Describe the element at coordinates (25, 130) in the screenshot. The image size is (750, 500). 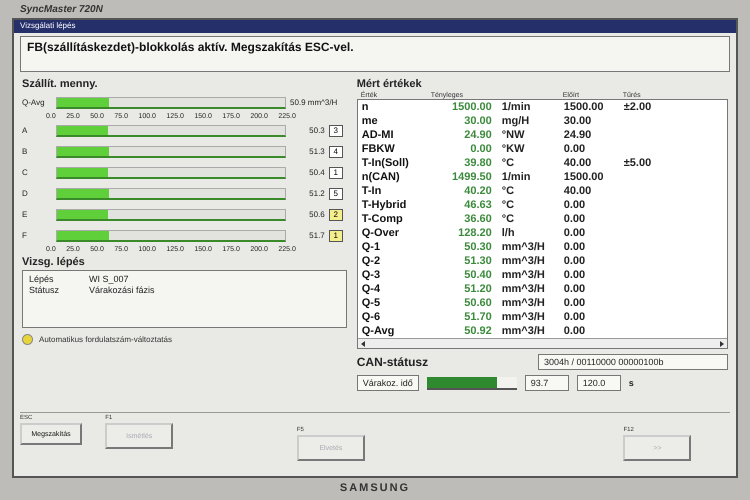
I see `bar-label: A` at that location.